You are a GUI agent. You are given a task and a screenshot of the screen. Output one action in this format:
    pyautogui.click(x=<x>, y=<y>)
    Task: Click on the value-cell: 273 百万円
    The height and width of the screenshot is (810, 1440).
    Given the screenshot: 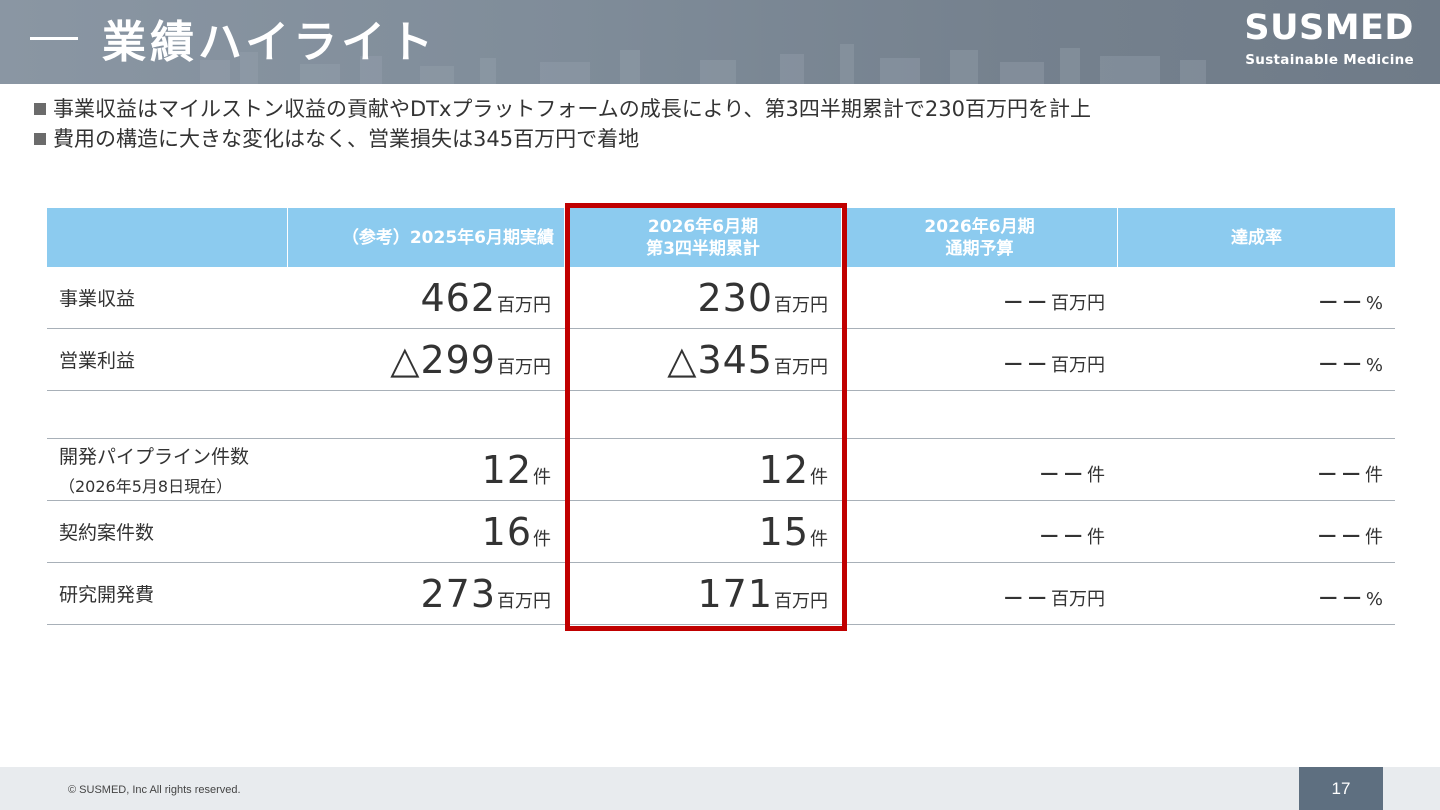 What is the action you would take?
    pyautogui.click(x=485, y=594)
    